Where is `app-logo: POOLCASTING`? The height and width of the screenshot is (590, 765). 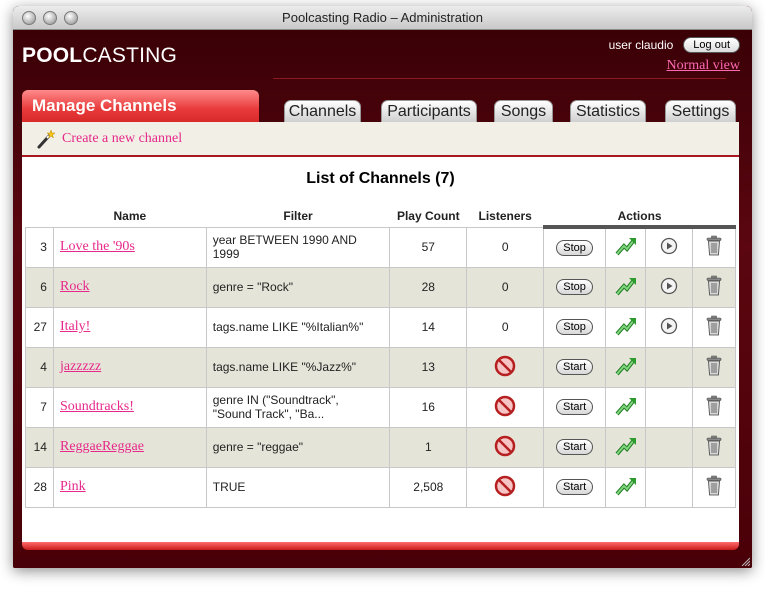 app-logo: POOLCASTING is located at coordinates (100, 55).